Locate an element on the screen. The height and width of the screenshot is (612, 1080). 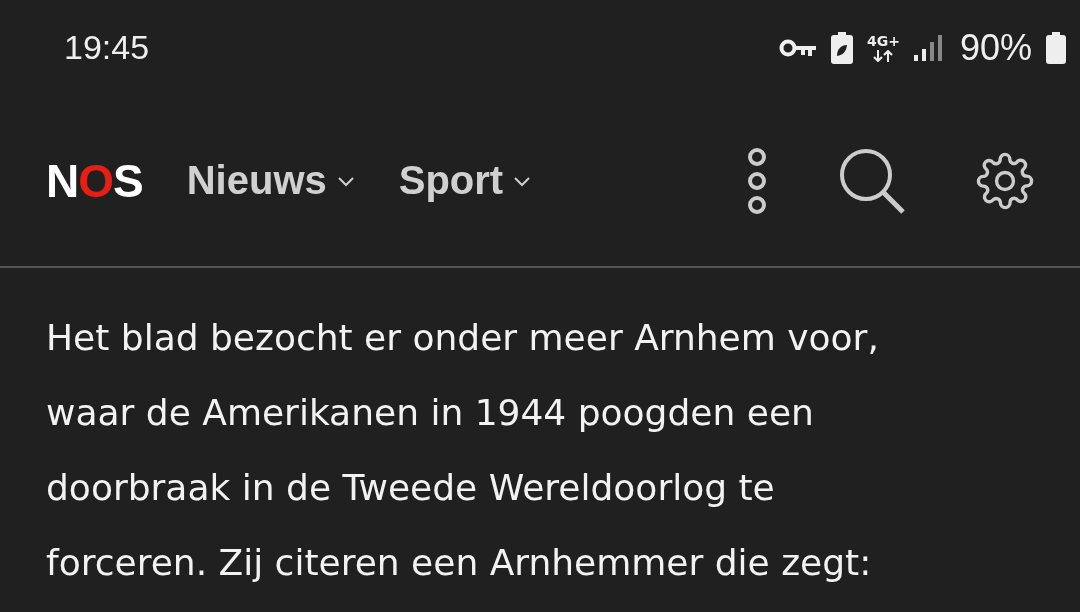
battery-saver-icon is located at coordinates (841, 47).